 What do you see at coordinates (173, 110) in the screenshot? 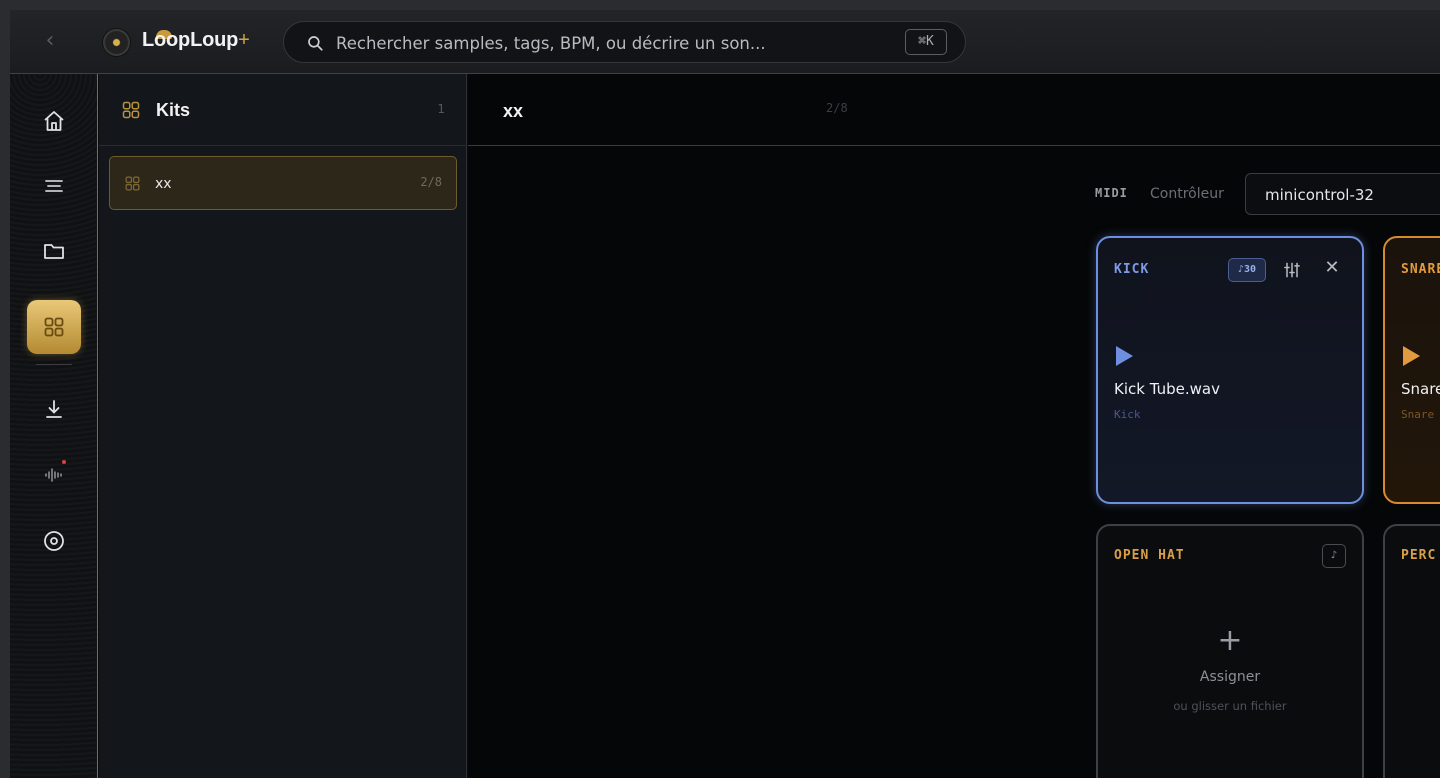
I see `kits-title: Kits` at bounding box center [173, 110].